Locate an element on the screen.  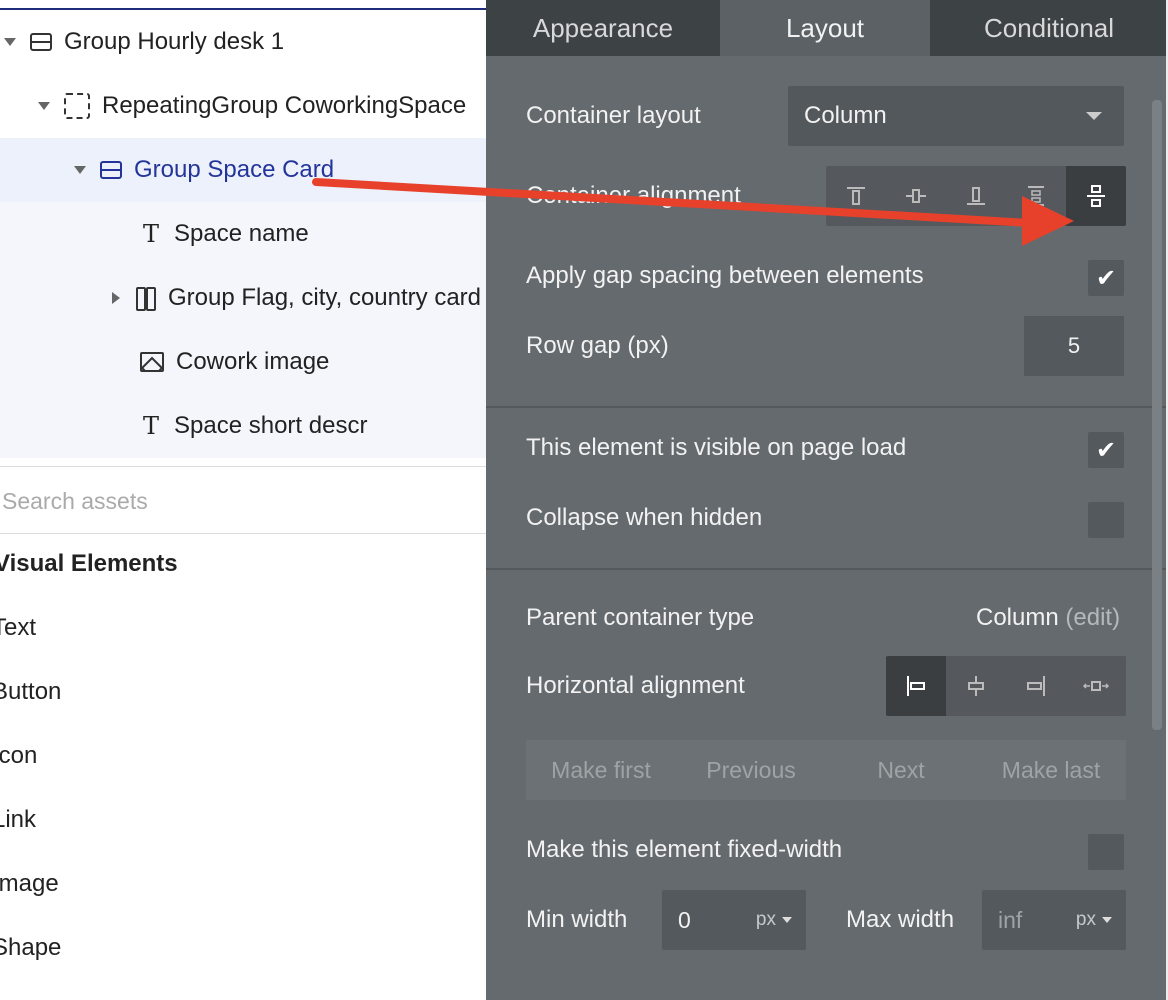
container-alignment-label: Container alignment is located at coordinates (633, 195).